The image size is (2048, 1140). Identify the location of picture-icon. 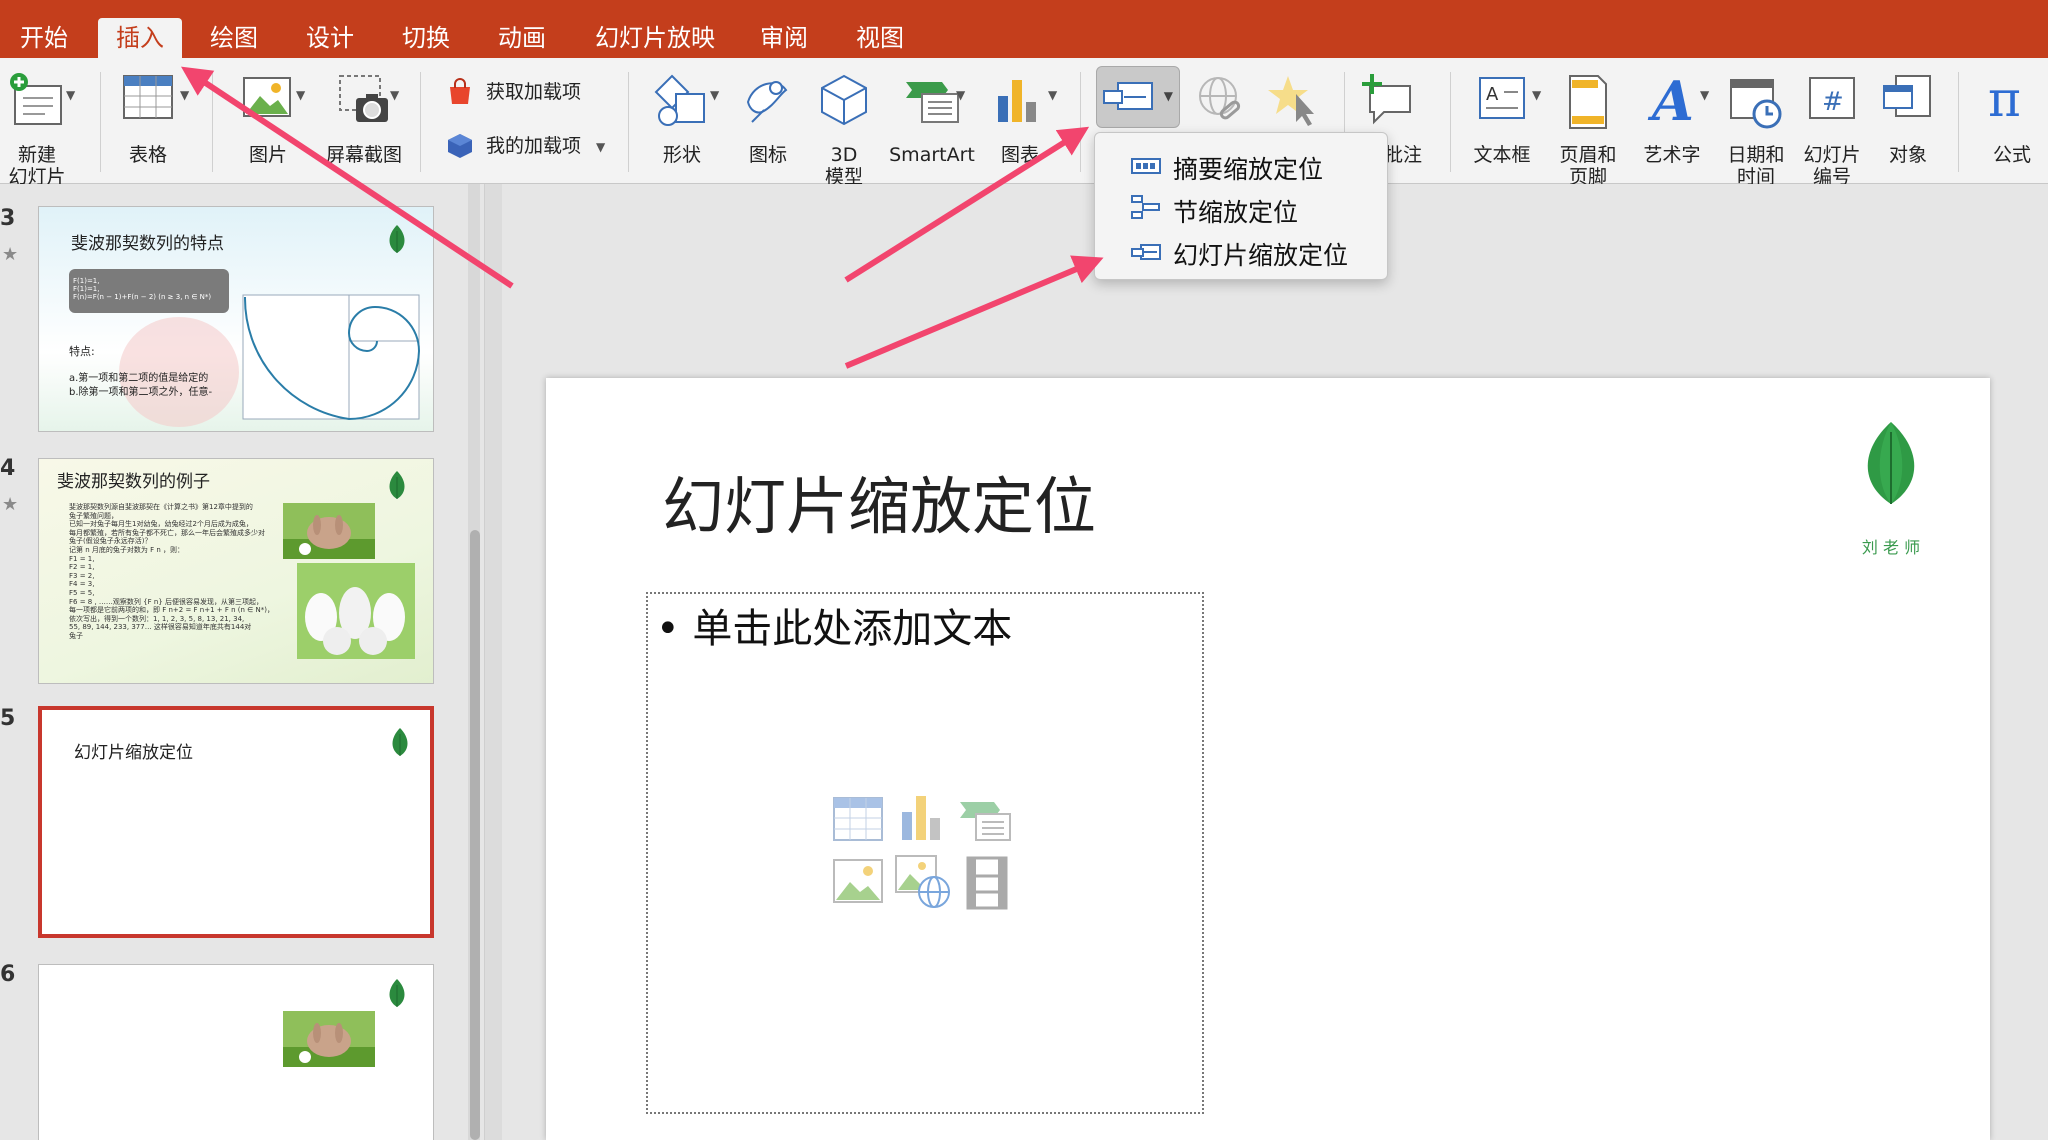
(267, 97).